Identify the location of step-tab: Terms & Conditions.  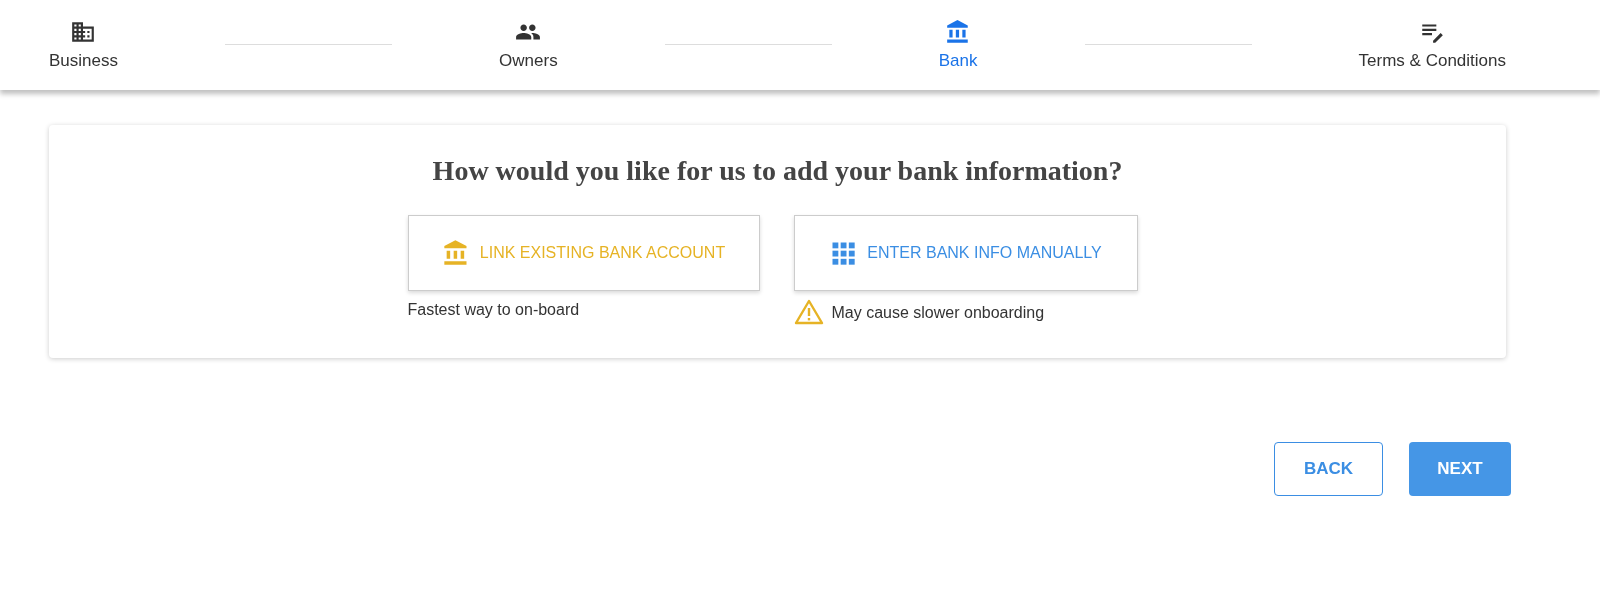
(1432, 45).